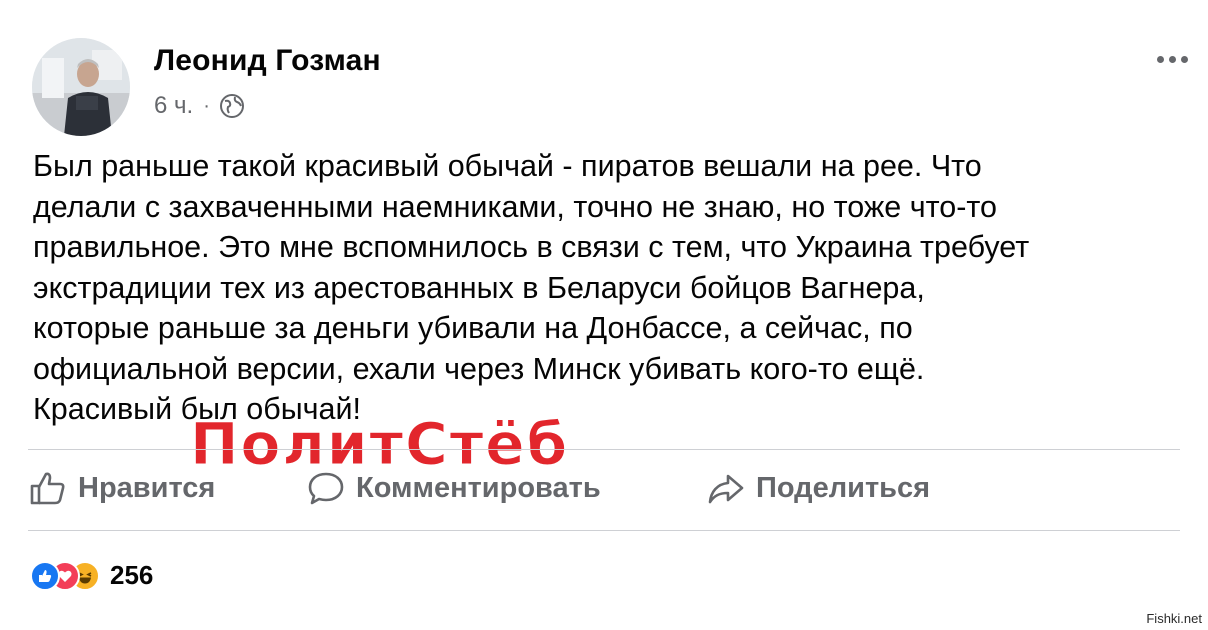 The height and width of the screenshot is (630, 1208). What do you see at coordinates (726, 489) in the screenshot?
I see `share-icon` at bounding box center [726, 489].